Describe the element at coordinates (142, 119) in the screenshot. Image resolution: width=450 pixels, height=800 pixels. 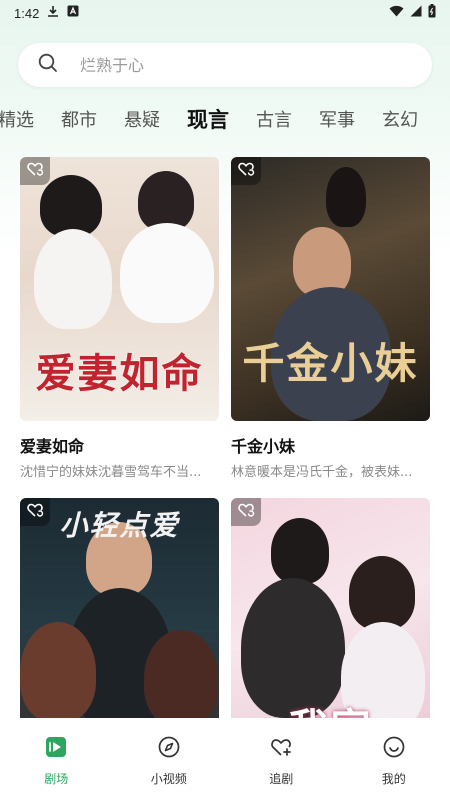
I see `tab-xuanyi: 悬疑` at that location.